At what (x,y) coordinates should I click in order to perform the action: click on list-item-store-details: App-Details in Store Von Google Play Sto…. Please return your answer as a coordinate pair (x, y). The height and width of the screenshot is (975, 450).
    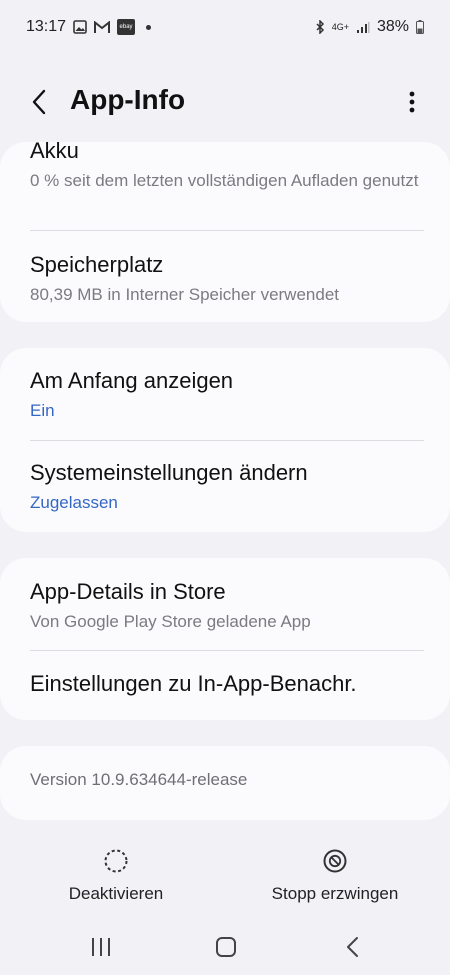
    Looking at the image, I should click on (227, 606).